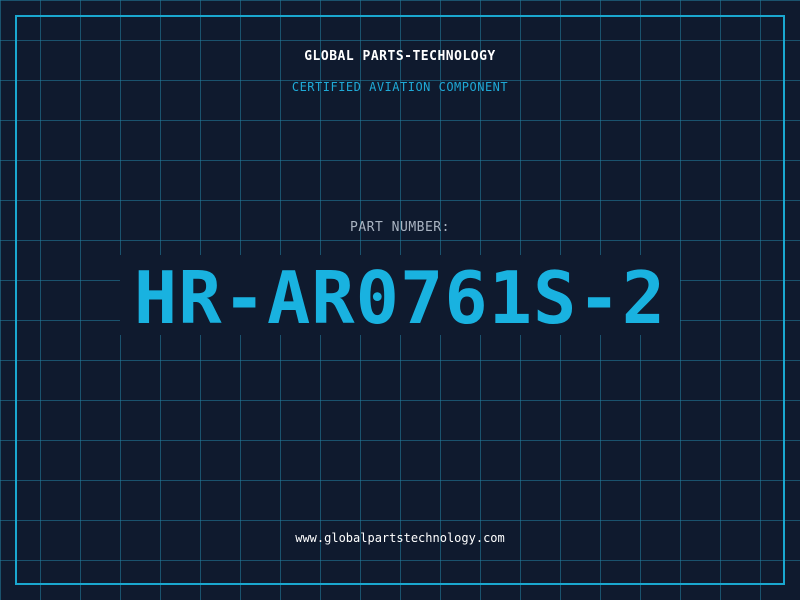 This screenshot has height=600, width=800. Describe the element at coordinates (400, 56) in the screenshot. I see `company-name: GLOBAL PARTS-TECHNOLOGY` at that location.